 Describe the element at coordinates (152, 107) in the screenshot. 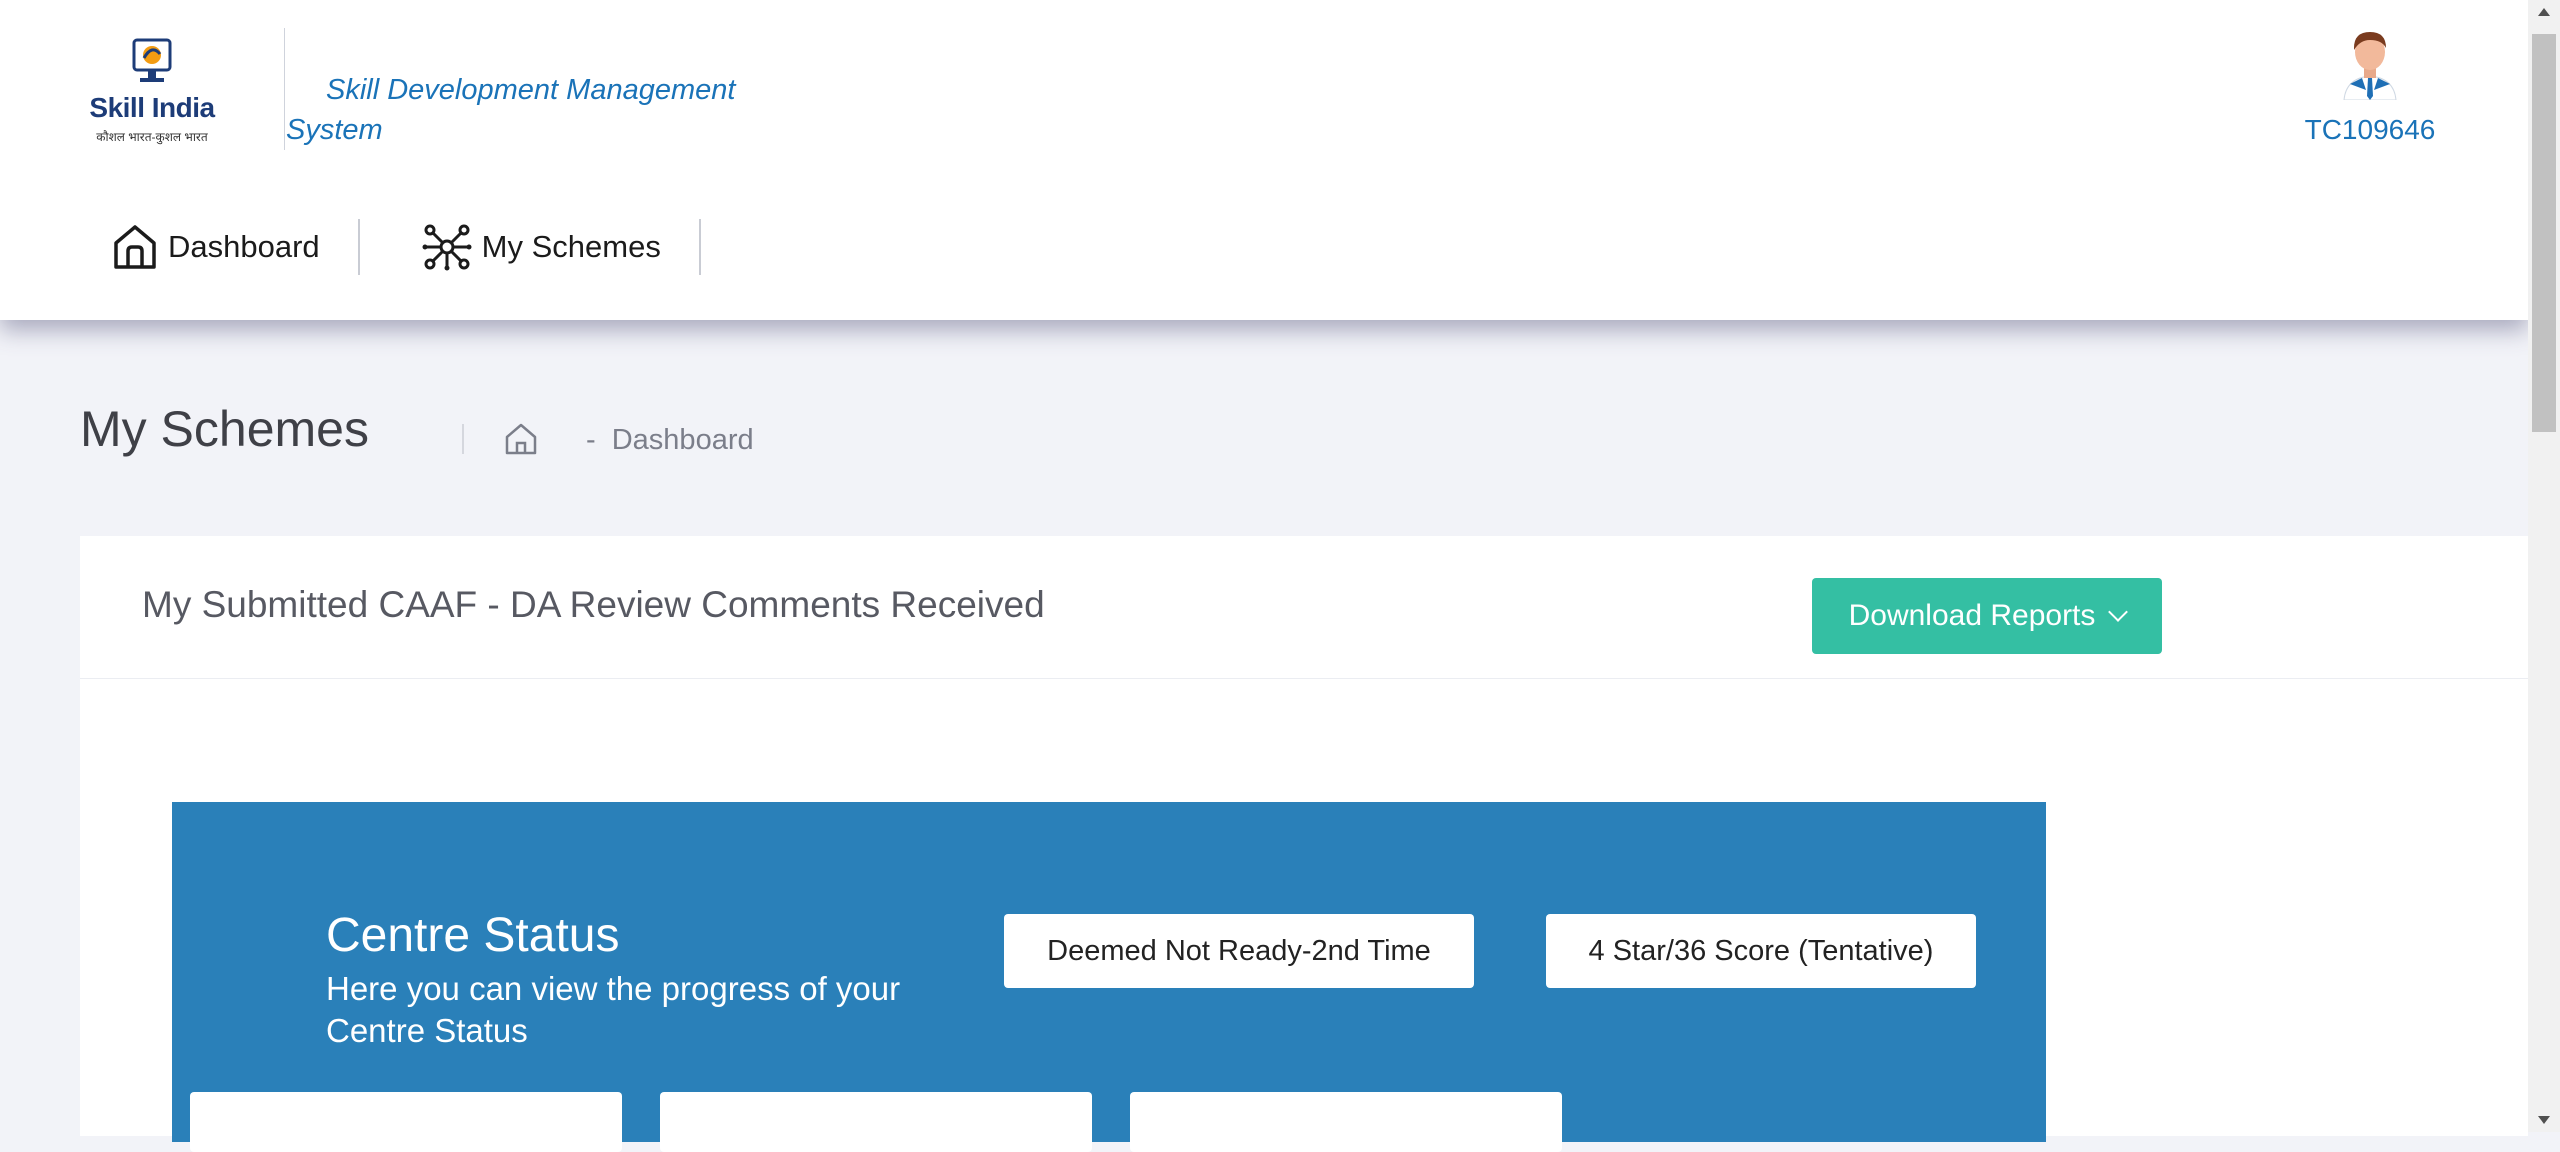

I see `logo-brand: Skill India` at that location.